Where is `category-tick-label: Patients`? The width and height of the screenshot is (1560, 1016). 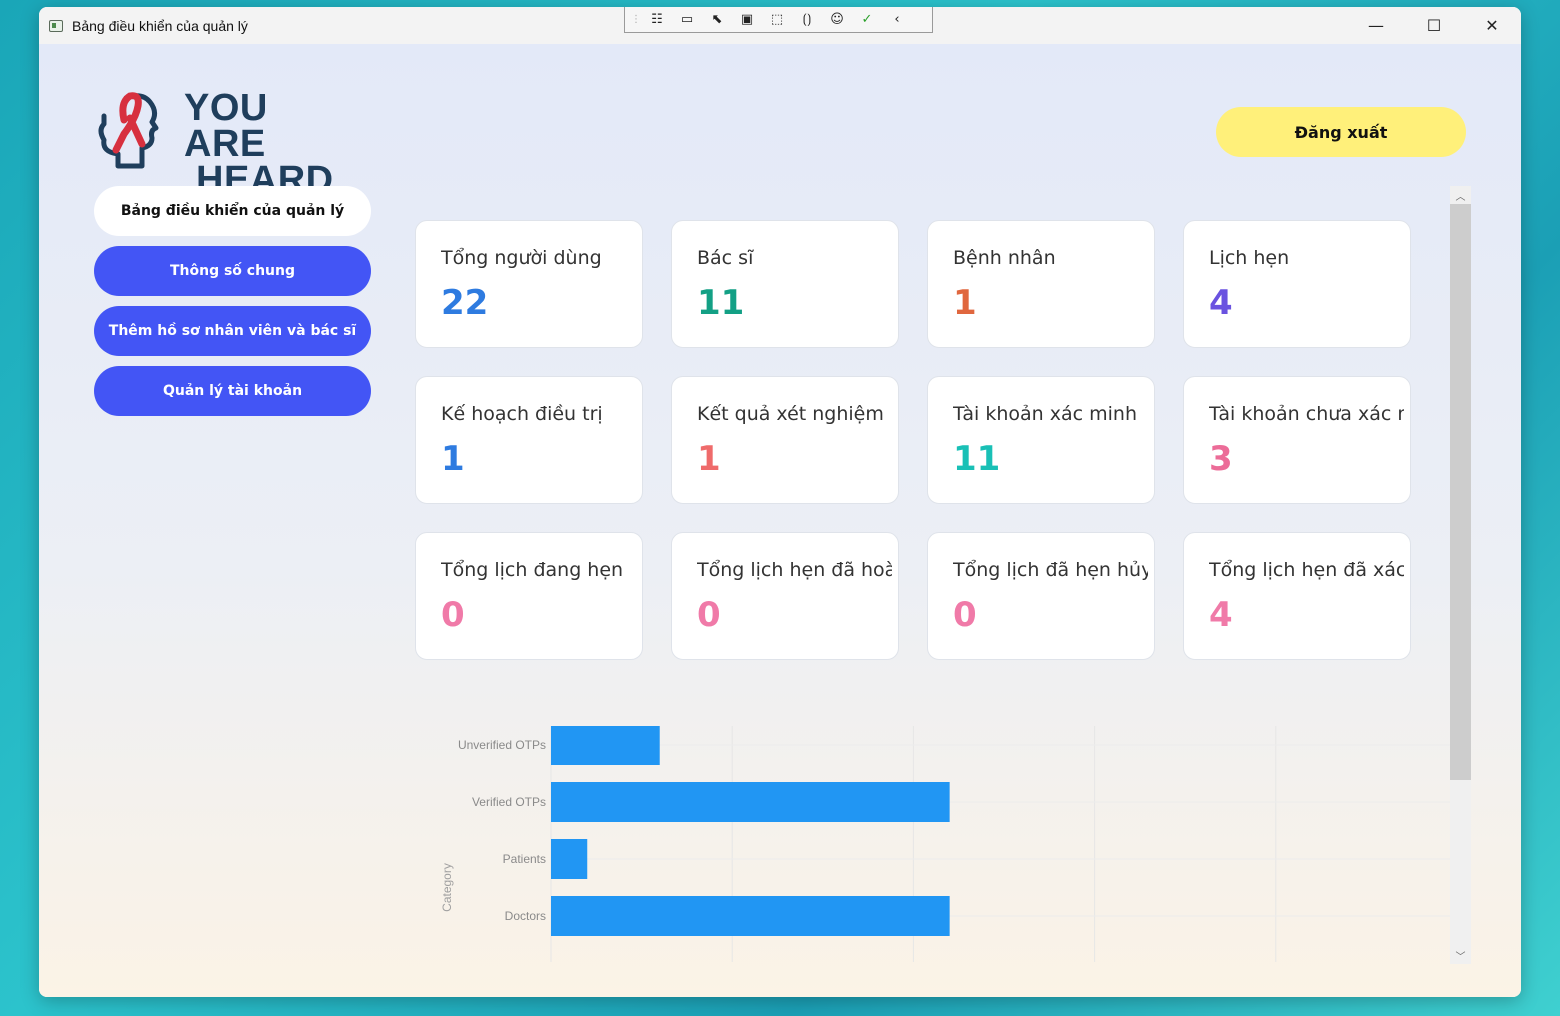 category-tick-label: Patients is located at coordinates (524, 859).